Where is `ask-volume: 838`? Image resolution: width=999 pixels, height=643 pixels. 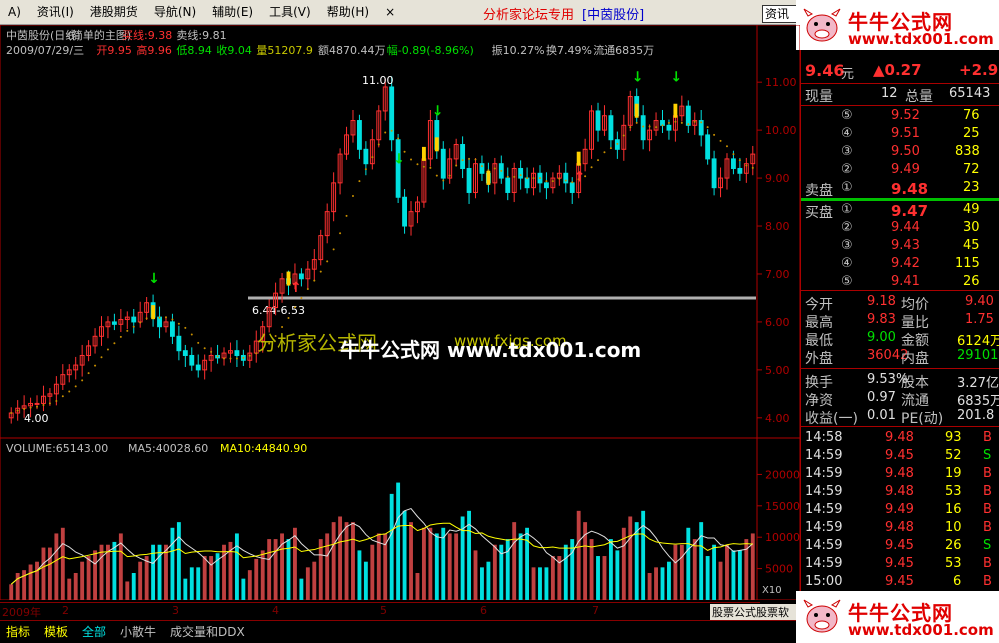 ask-volume: 838 is located at coordinates (967, 151).